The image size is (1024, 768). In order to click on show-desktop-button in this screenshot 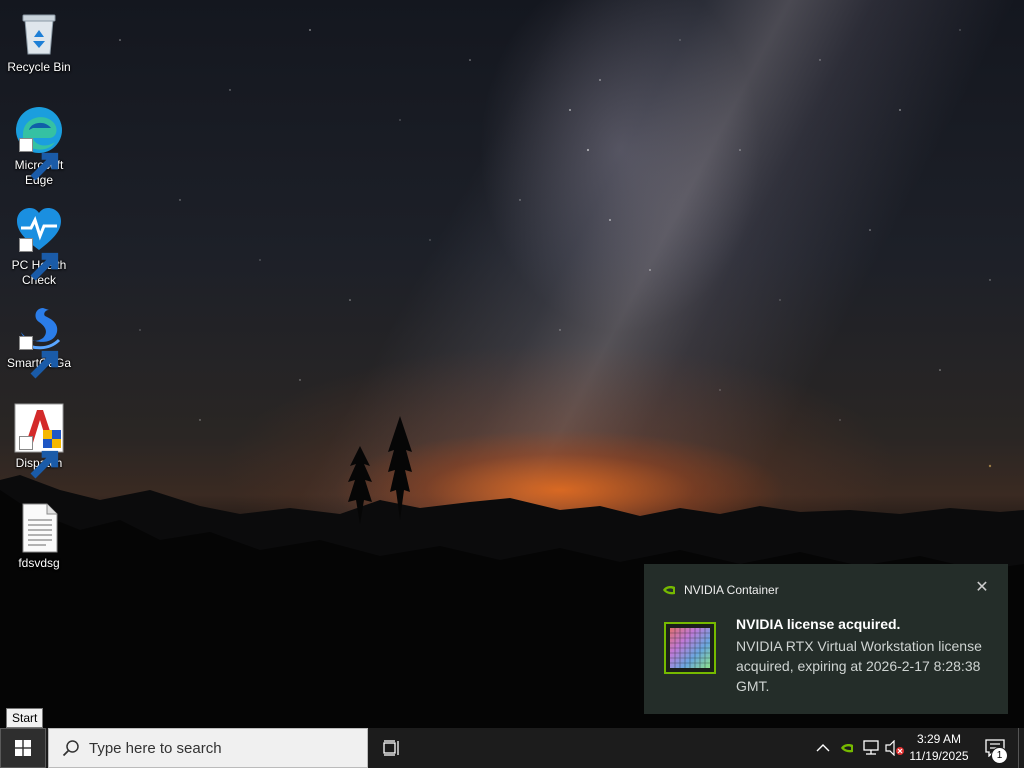, I will do `click(1021, 748)`.